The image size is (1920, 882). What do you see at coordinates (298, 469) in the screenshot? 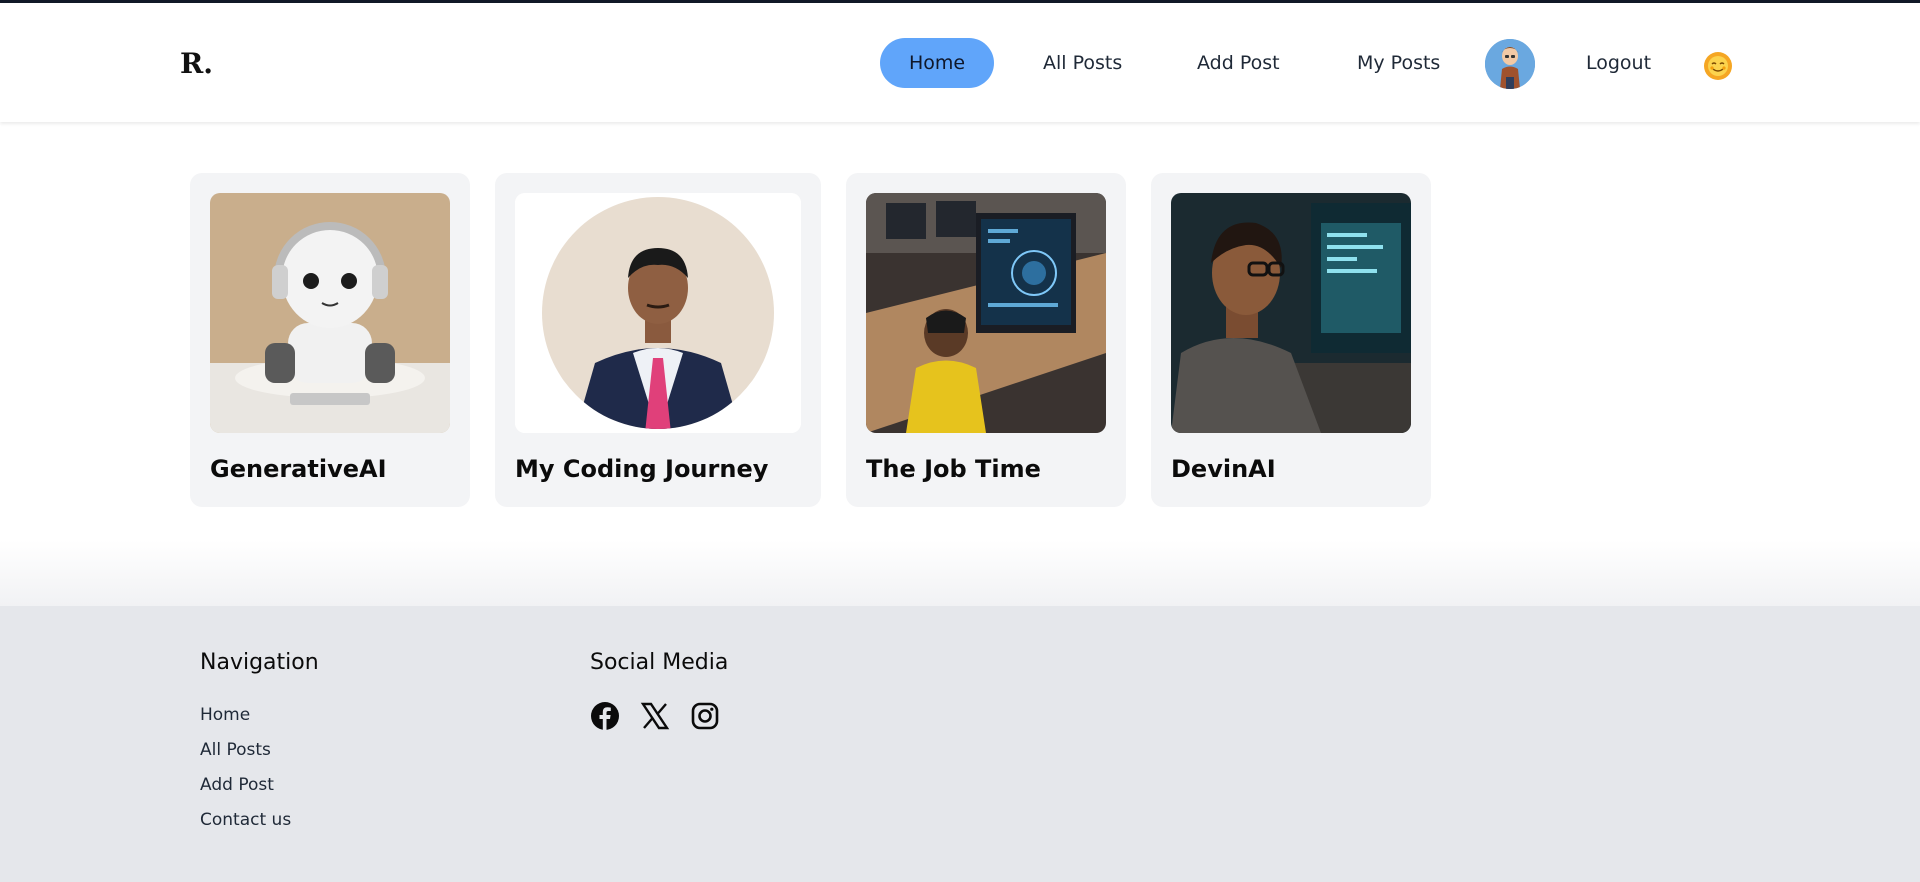
I see `post-title: GenerativeAI` at bounding box center [298, 469].